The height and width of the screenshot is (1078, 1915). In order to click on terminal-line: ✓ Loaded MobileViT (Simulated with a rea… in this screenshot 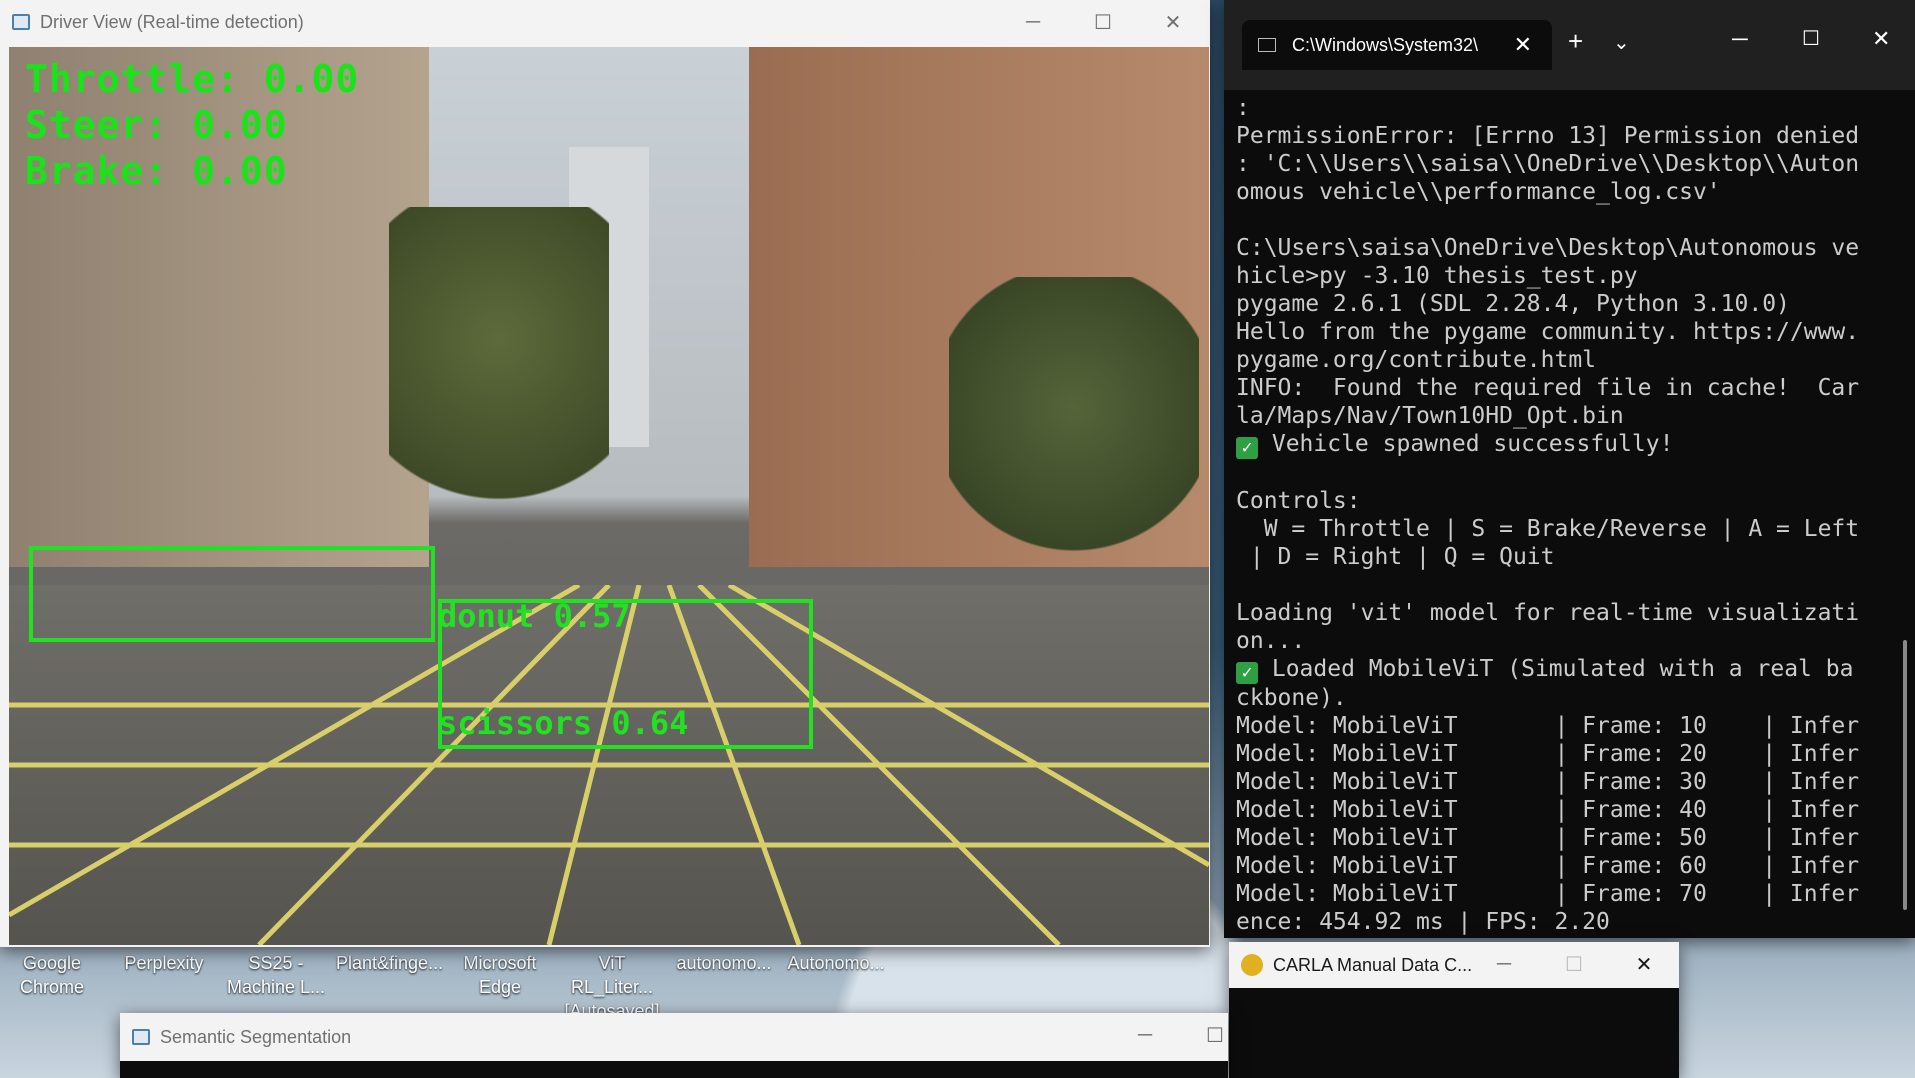, I will do `click(1557, 669)`.